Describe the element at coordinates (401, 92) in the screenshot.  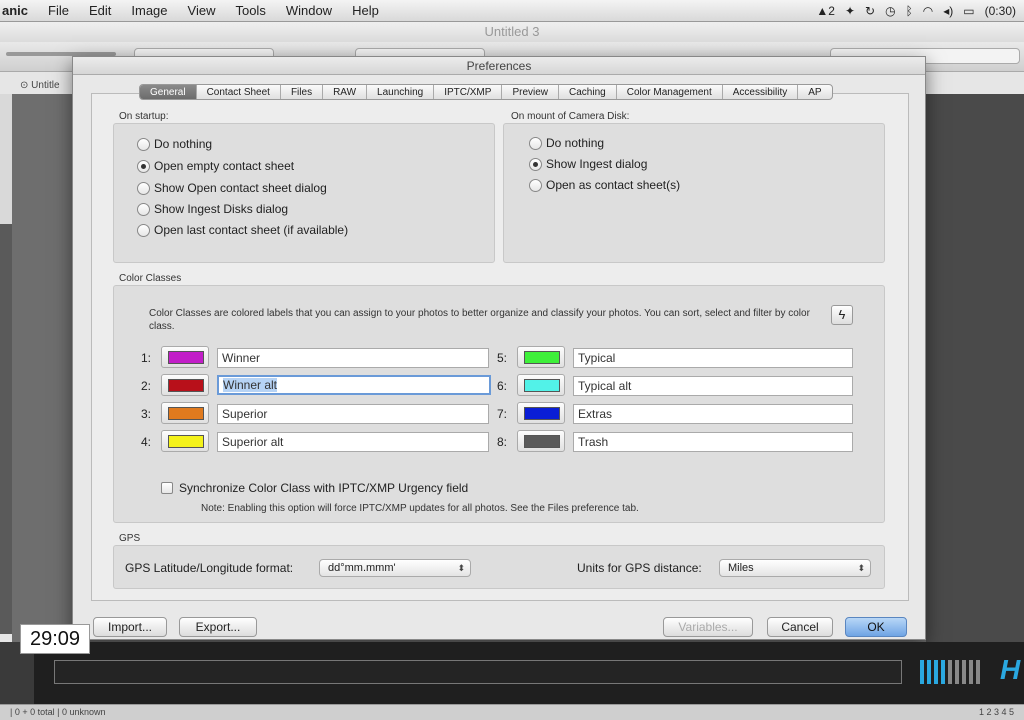
I see `tab-launching: Launching` at that location.